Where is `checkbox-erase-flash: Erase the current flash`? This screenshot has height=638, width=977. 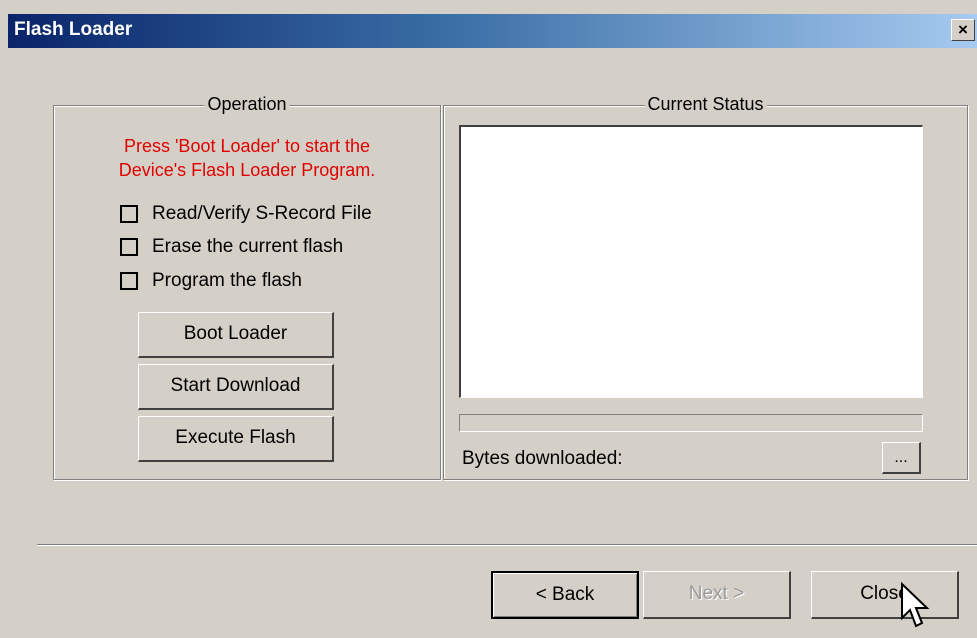
checkbox-erase-flash: Erase the current flash is located at coordinates (231, 247).